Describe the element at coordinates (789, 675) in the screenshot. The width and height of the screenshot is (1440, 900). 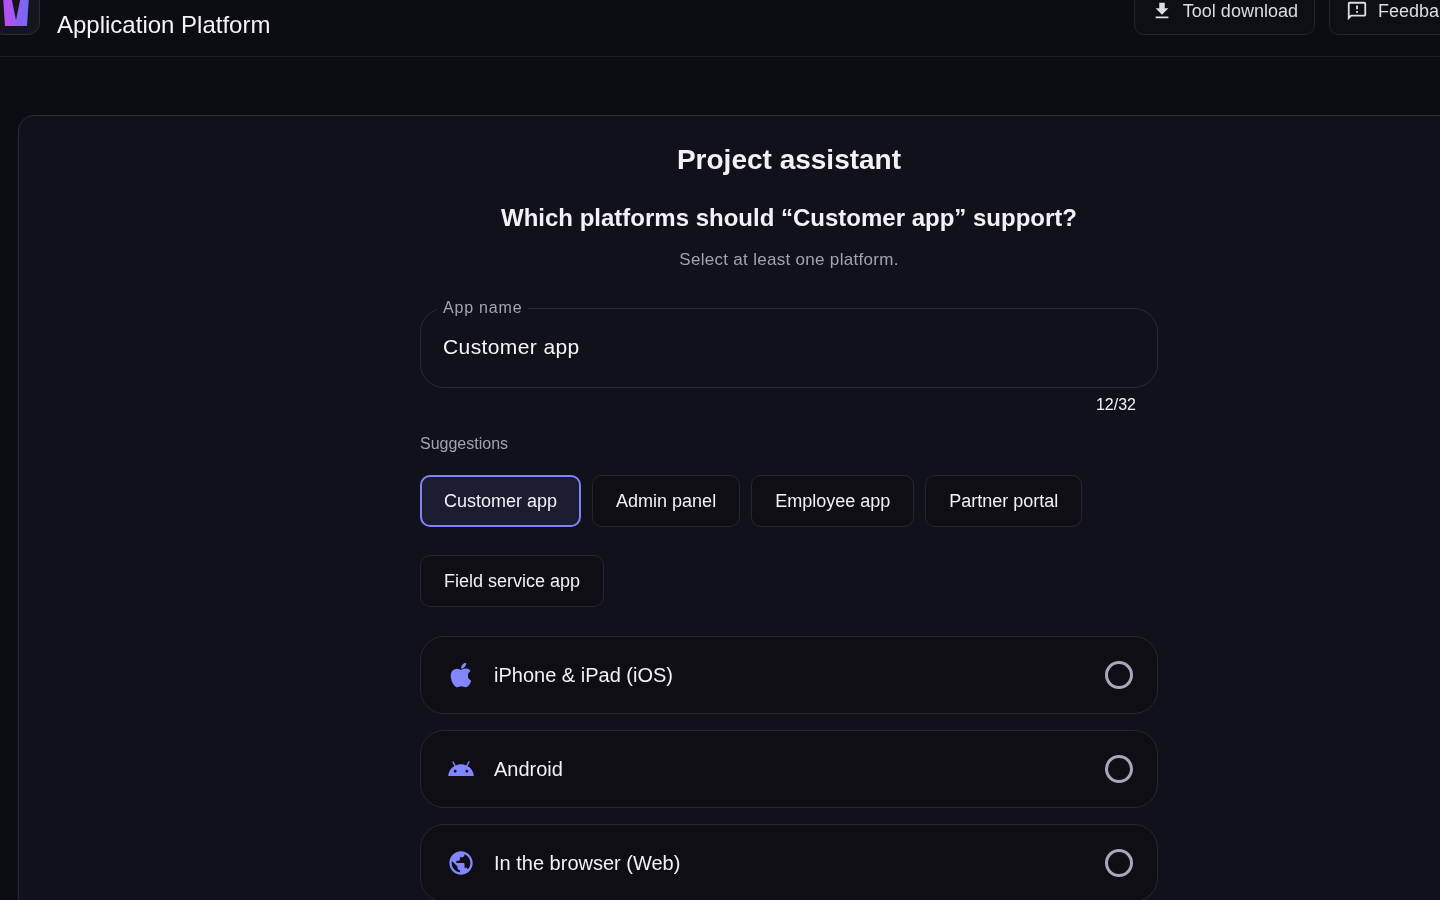
I see `platform-option: iPhone & iPad (iOS)` at that location.